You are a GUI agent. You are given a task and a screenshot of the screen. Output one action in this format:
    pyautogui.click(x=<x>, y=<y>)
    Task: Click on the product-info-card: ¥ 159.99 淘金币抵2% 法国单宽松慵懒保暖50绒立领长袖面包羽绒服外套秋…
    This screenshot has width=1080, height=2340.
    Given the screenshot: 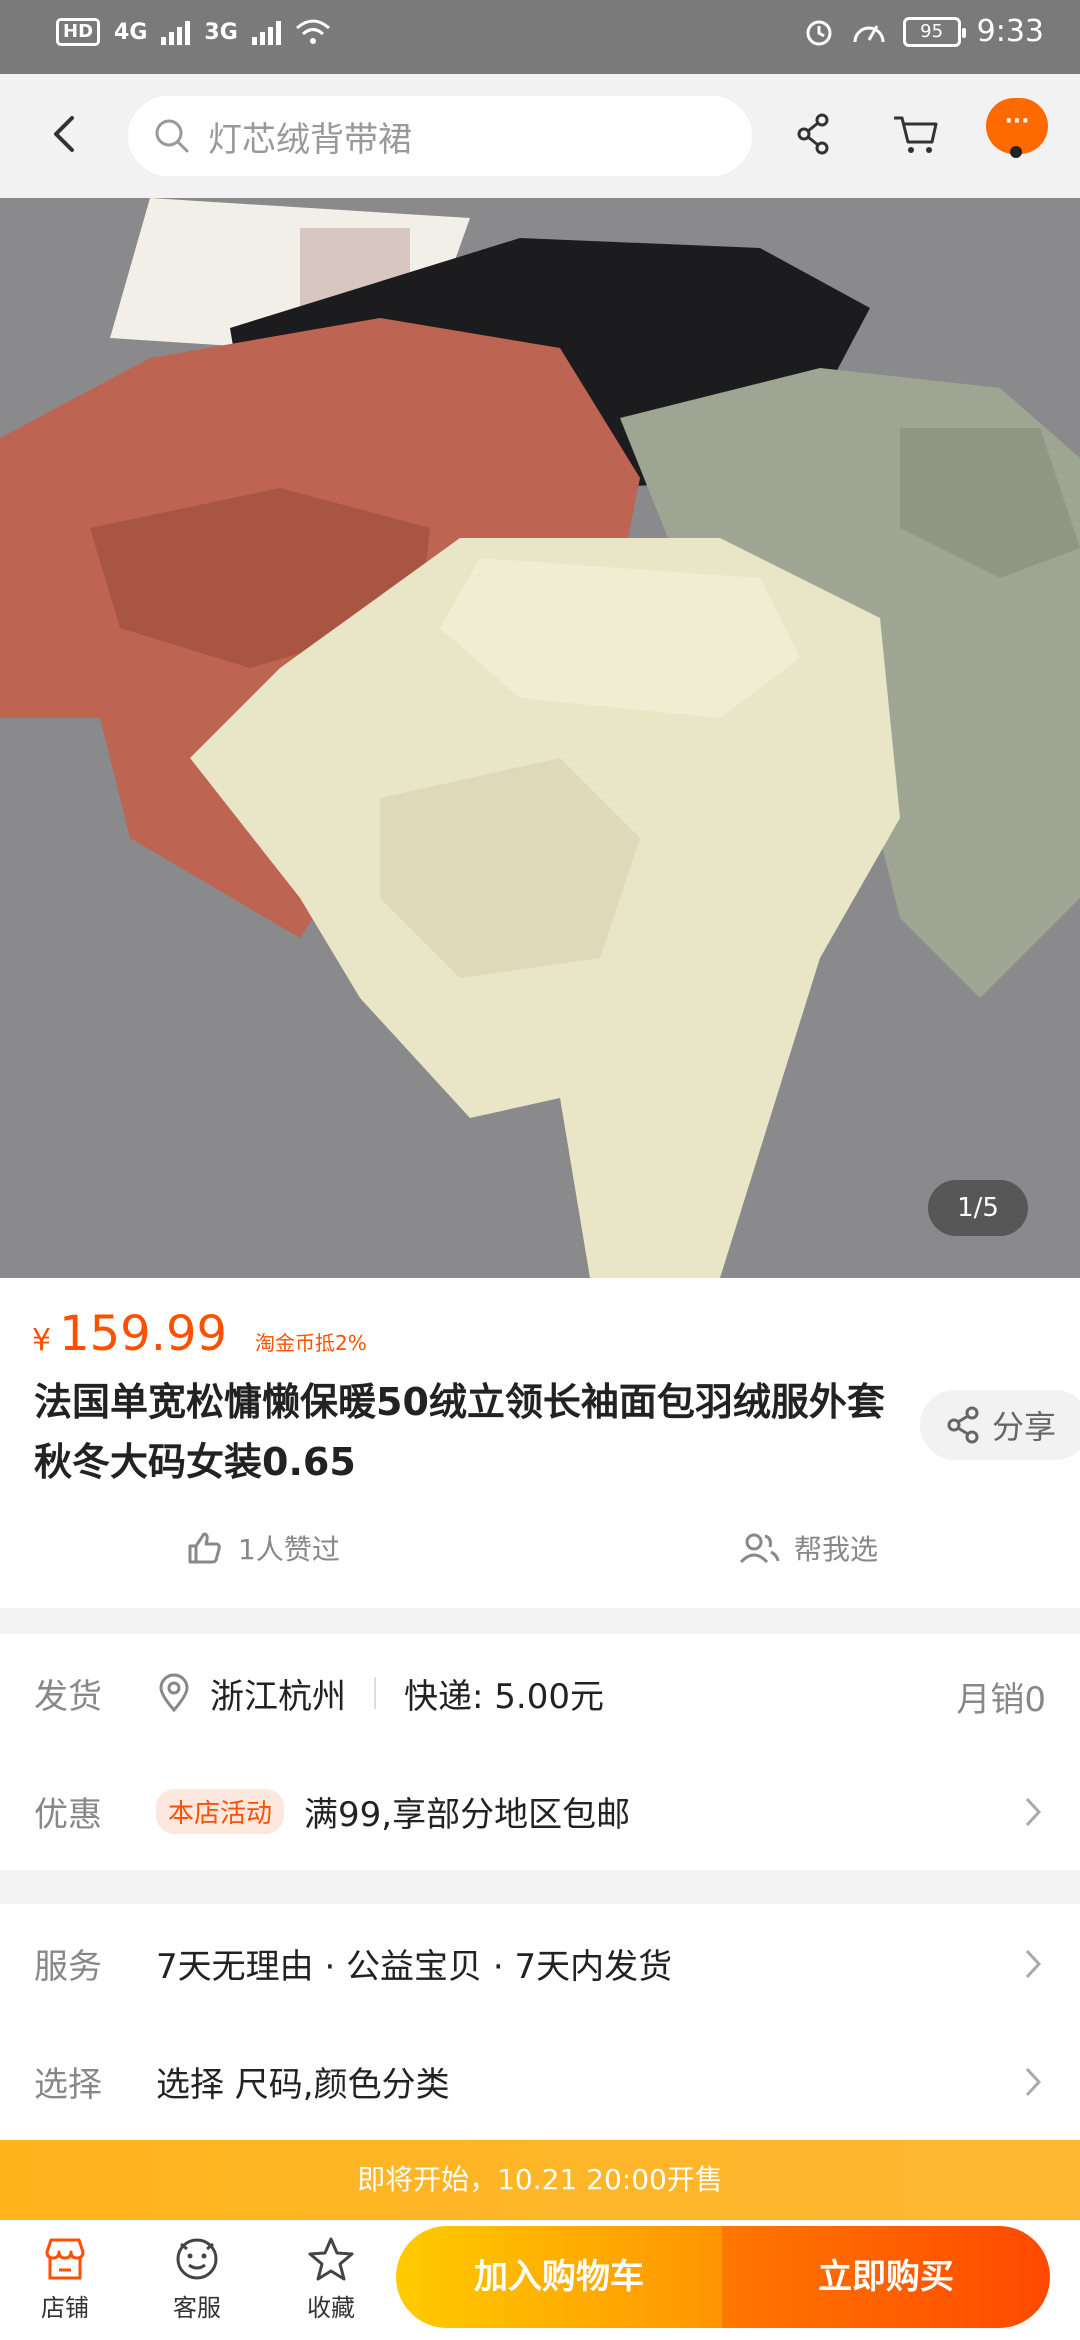 What is the action you would take?
    pyautogui.click(x=540, y=1443)
    